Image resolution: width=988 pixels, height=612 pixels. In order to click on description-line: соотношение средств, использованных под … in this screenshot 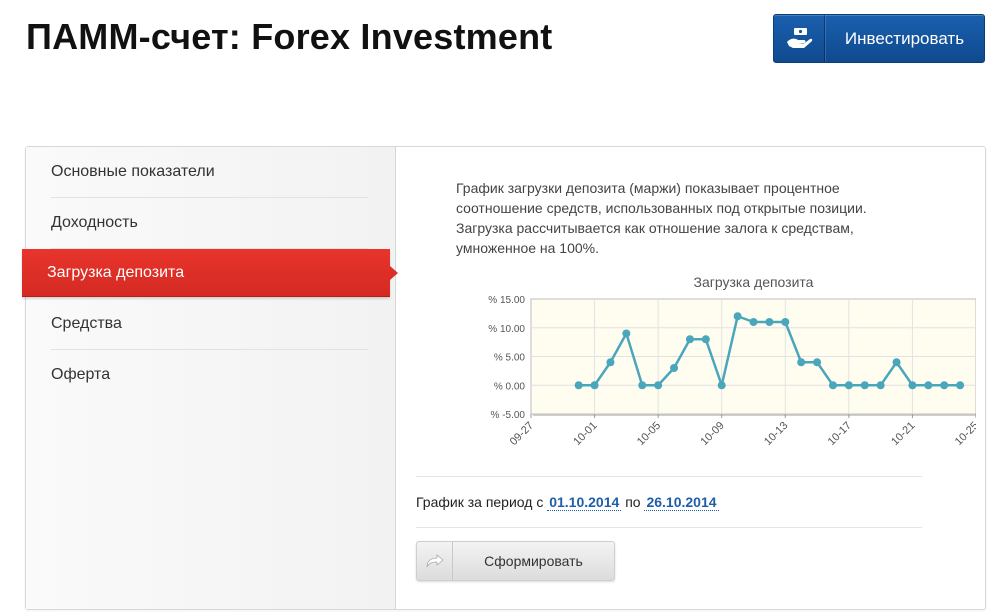, I will do `click(661, 208)`.